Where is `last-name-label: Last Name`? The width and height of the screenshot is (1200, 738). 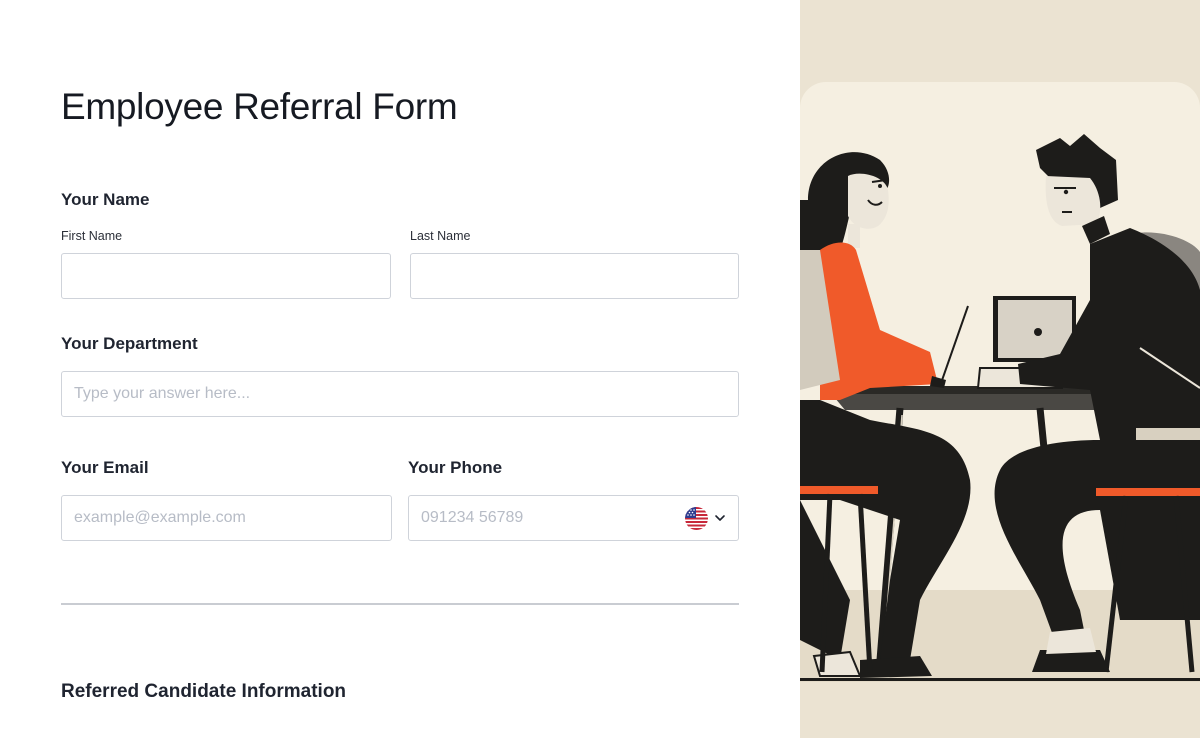
last-name-label: Last Name is located at coordinates (440, 236).